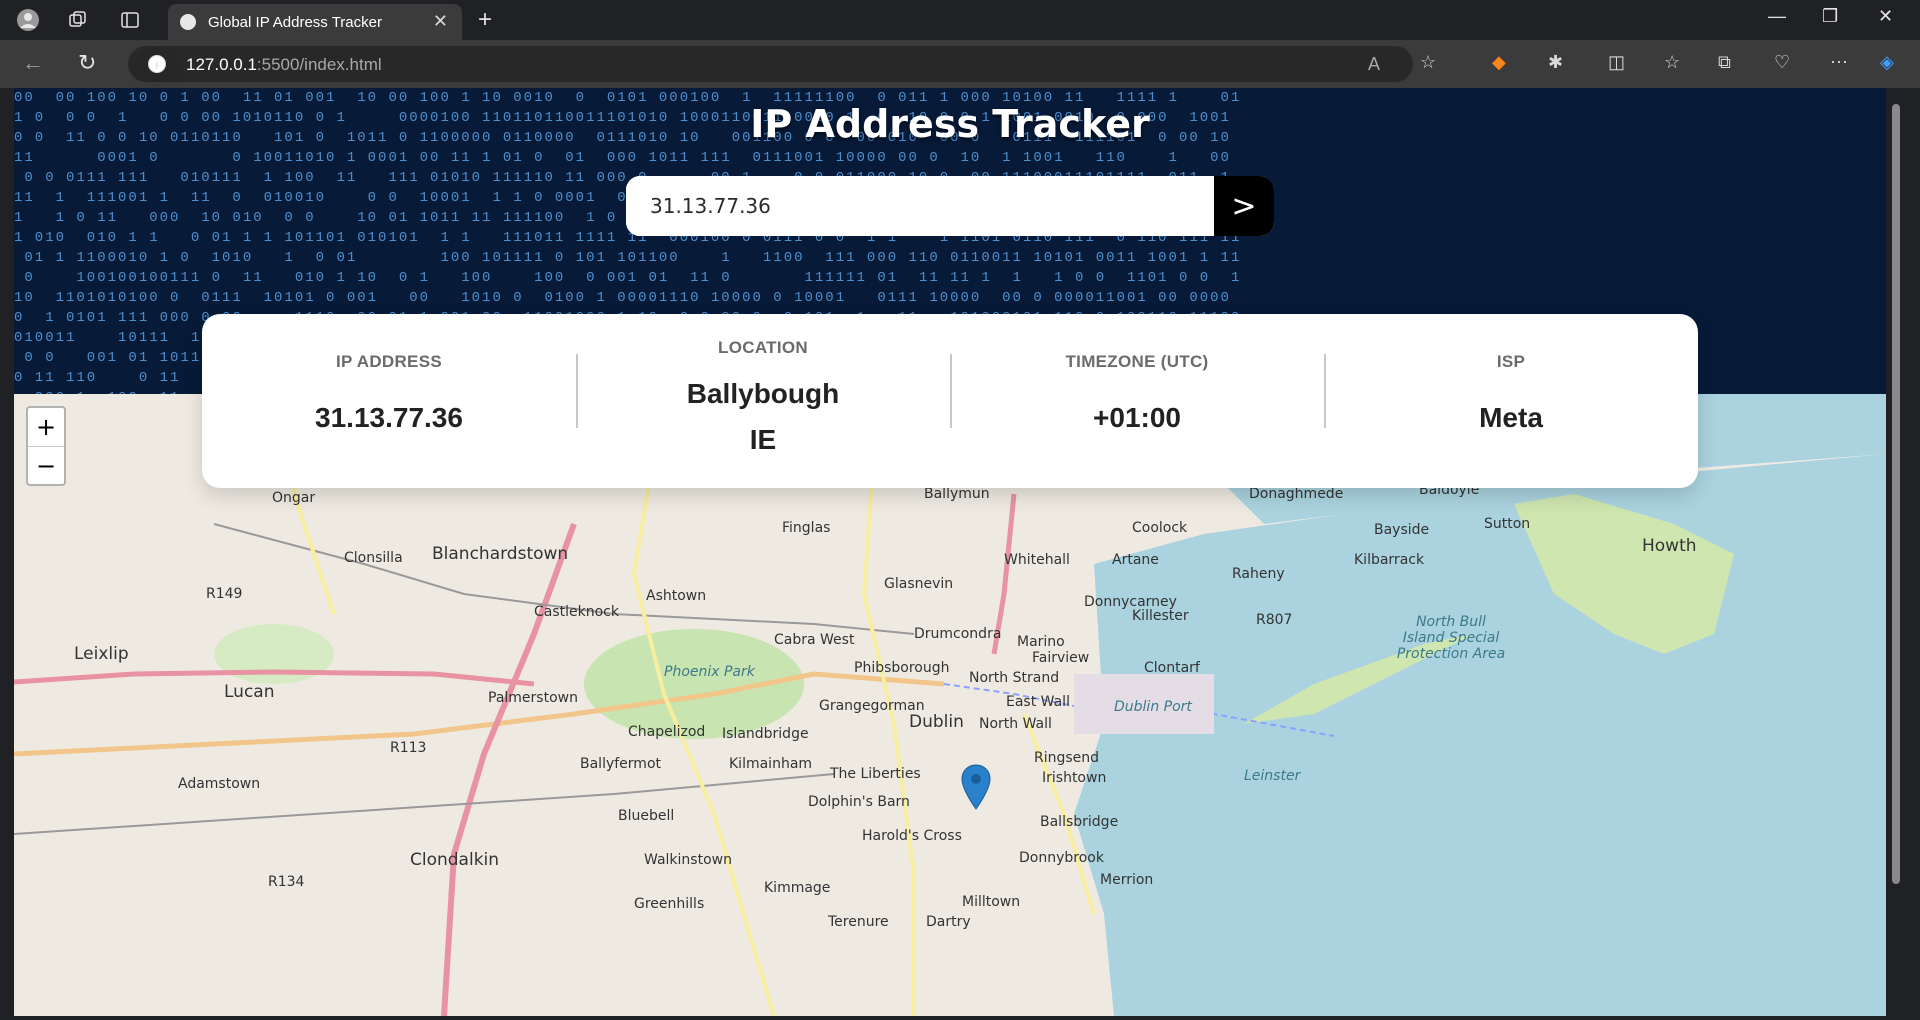  What do you see at coordinates (1038, 702) in the screenshot?
I see `map-place-label: East Wall` at bounding box center [1038, 702].